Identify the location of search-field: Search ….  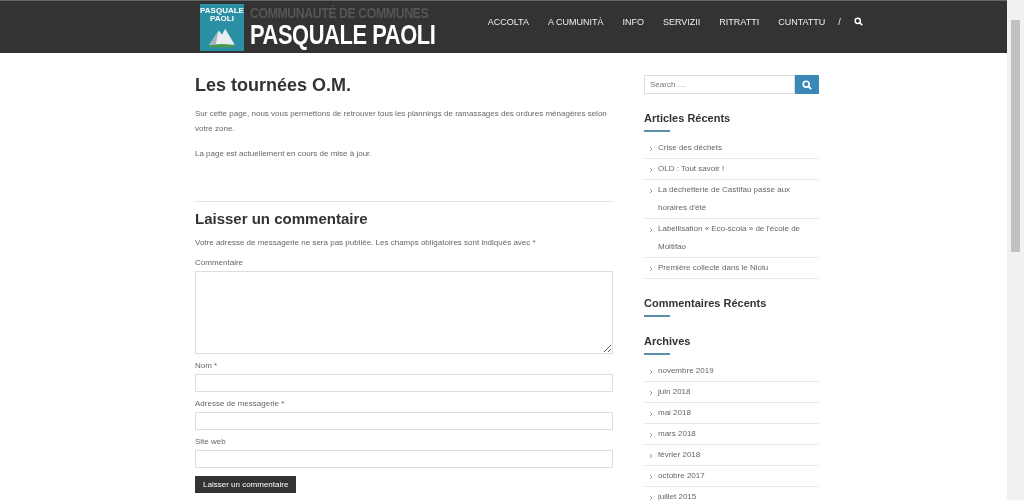
(719, 84).